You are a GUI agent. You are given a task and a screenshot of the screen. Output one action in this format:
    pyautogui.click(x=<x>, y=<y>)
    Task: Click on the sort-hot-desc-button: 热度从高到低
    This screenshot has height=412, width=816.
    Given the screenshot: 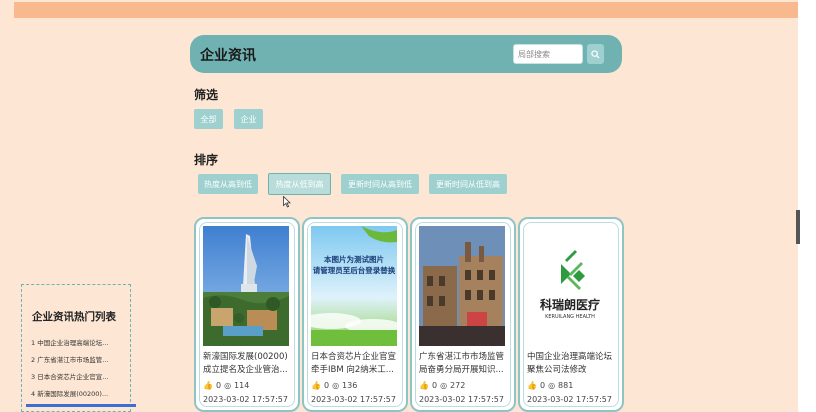 What is the action you would take?
    pyautogui.click(x=228, y=184)
    